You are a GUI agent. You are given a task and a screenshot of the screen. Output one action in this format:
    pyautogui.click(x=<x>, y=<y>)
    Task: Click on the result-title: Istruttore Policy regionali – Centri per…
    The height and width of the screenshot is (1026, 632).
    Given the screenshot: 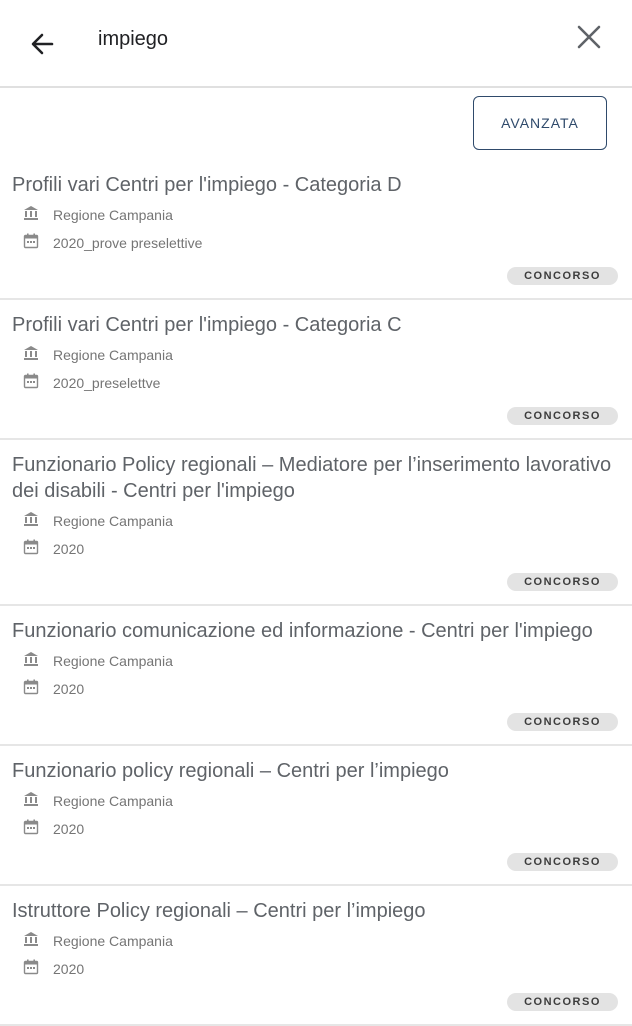 What is the action you would take?
    pyautogui.click(x=219, y=911)
    